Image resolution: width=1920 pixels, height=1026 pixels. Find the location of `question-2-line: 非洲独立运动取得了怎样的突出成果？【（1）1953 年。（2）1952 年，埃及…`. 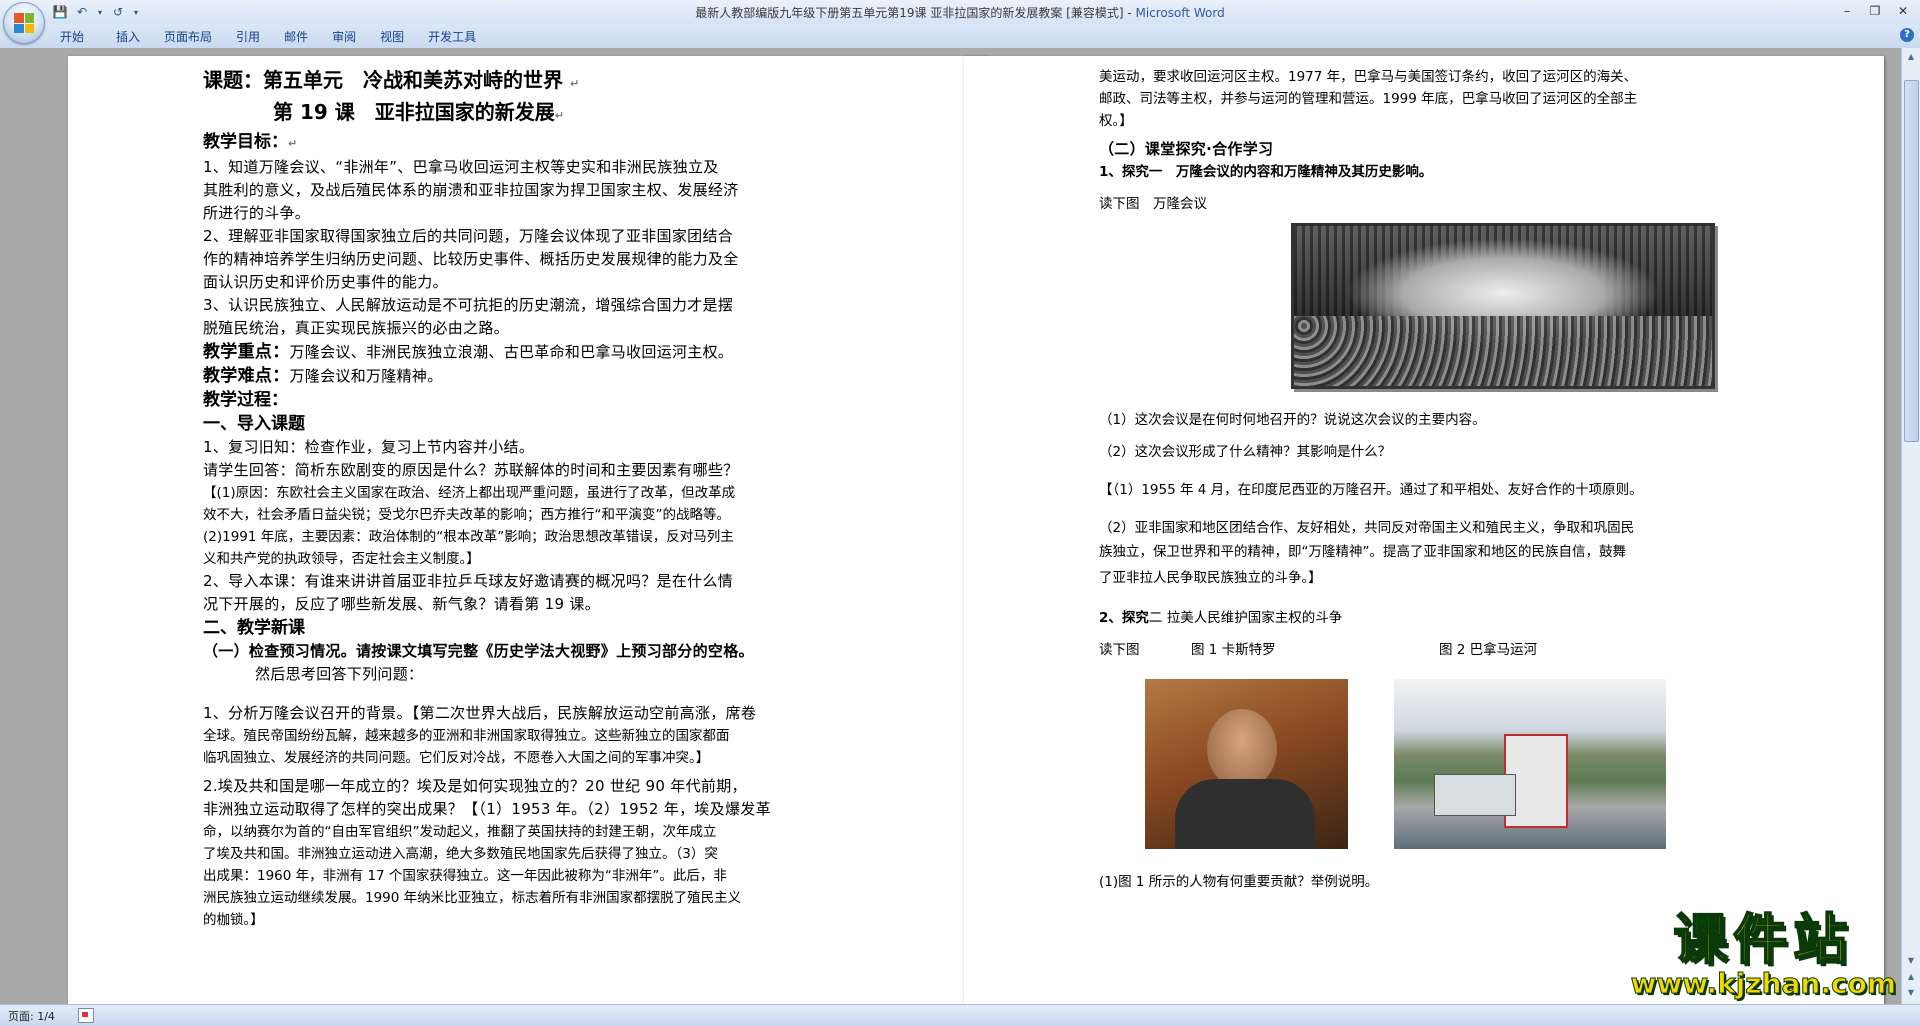

question-2-line: 非洲独立运动取得了怎样的突出成果？【（1）1953 年。（2）1952 年，埃及… is located at coordinates (487, 809).